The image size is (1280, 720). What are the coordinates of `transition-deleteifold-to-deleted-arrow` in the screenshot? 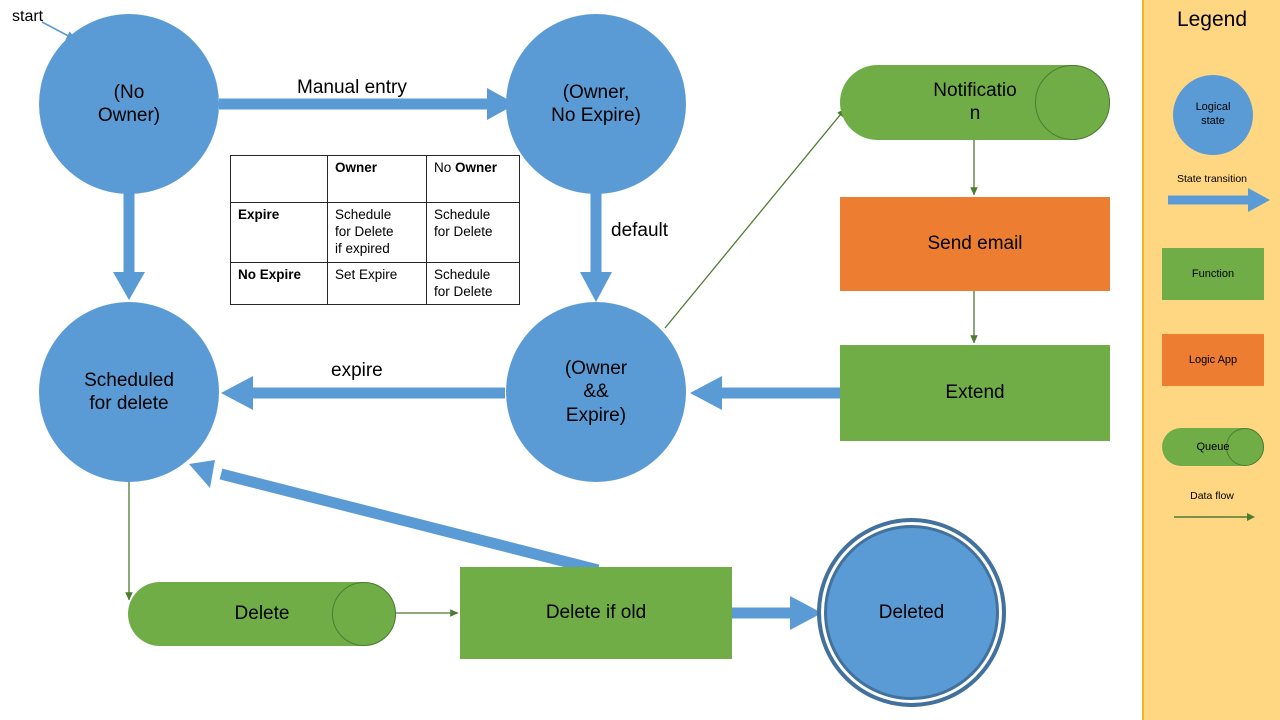 It's located at (776, 613).